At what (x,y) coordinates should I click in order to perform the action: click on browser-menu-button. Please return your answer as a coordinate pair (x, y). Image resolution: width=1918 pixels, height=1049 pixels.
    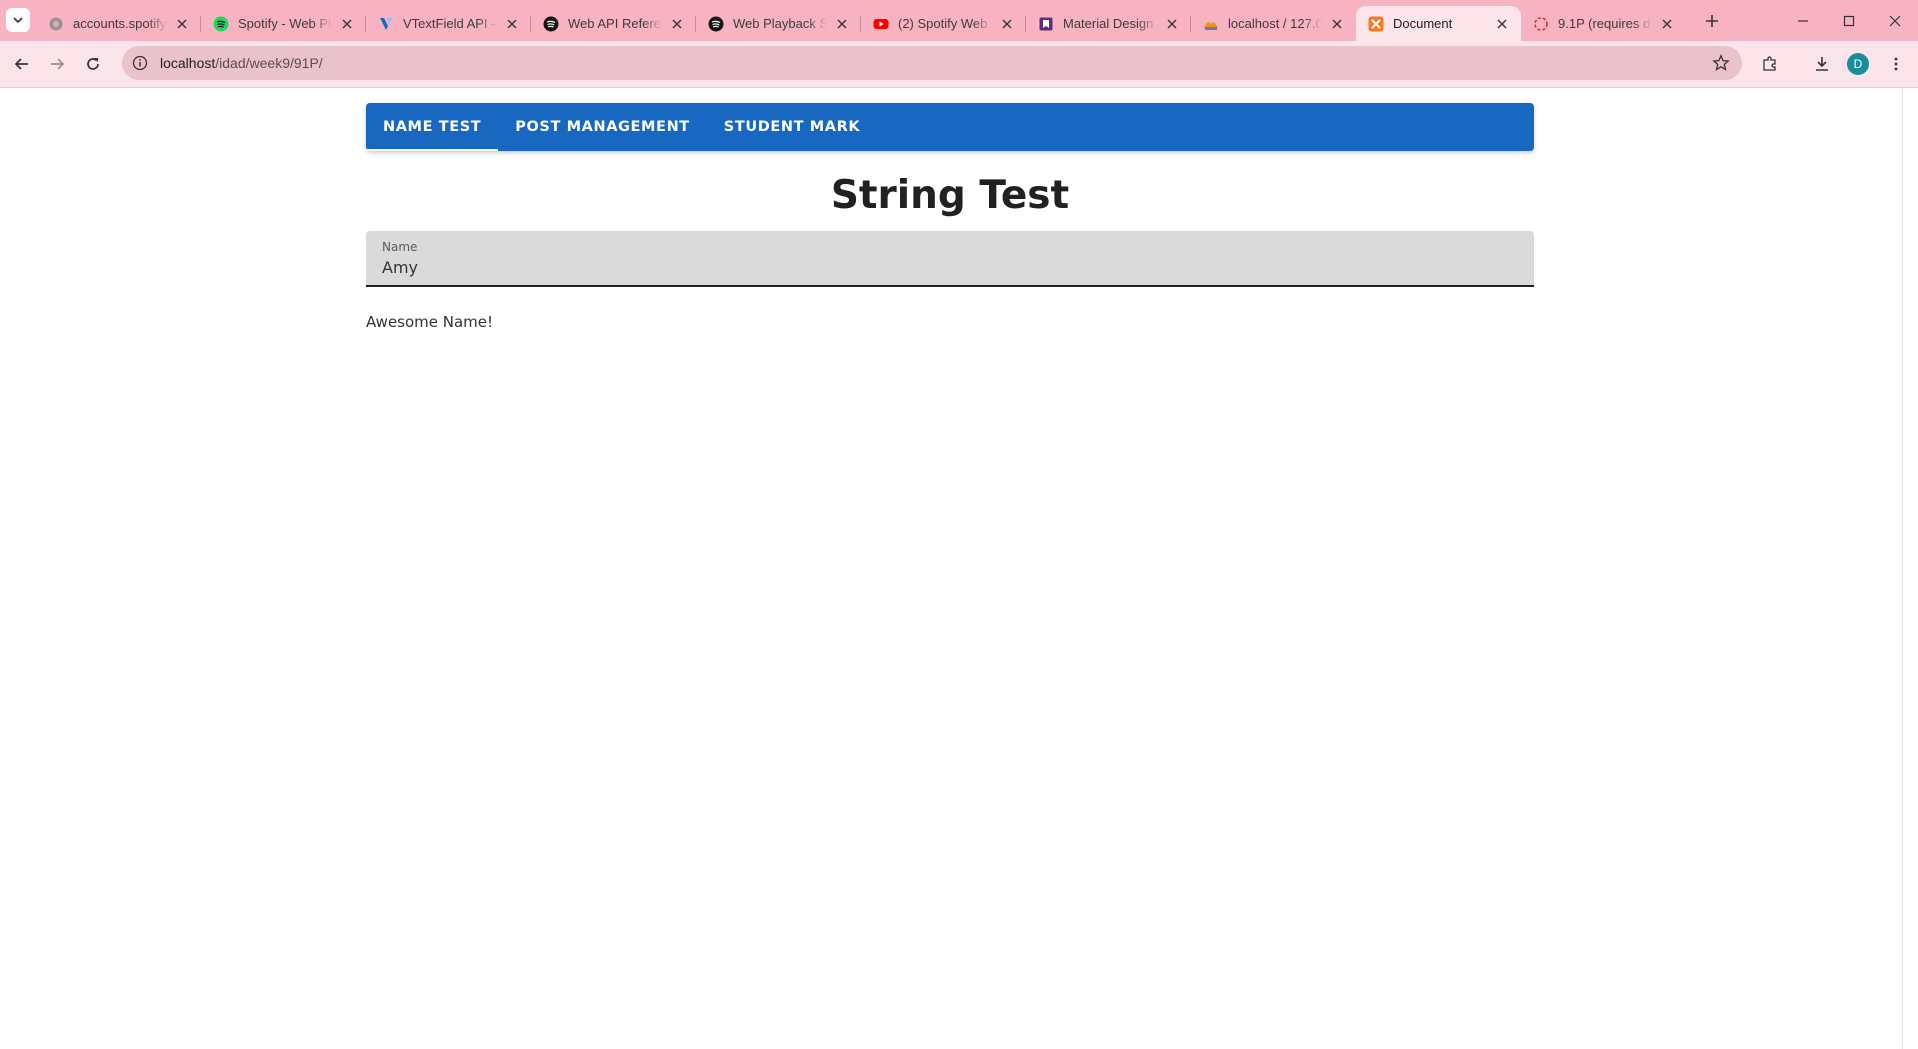
    Looking at the image, I should click on (1896, 64).